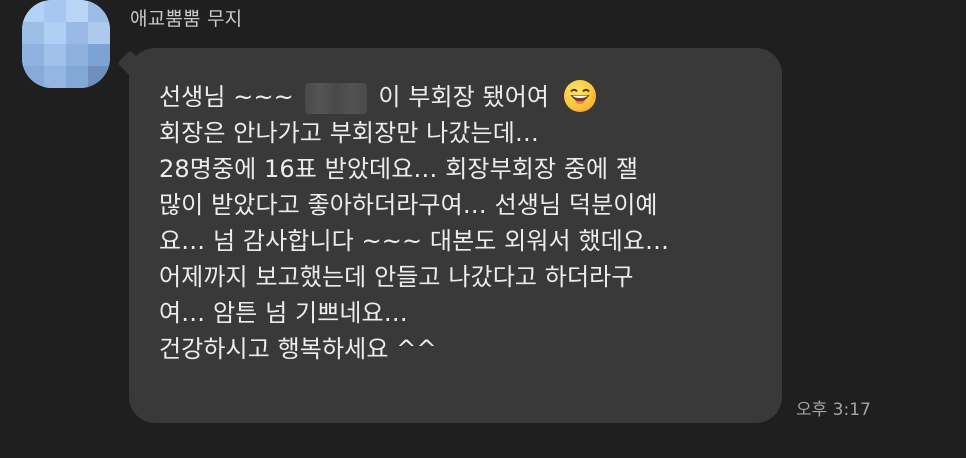 The image size is (966, 458). What do you see at coordinates (298, 349) in the screenshot?
I see `message-line-8: 건강하시고 행복하세요 ^^` at bounding box center [298, 349].